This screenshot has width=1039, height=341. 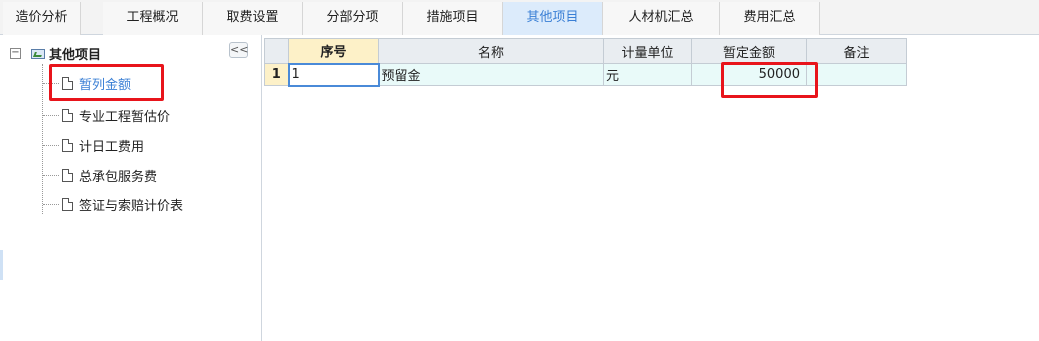 I want to click on tab-project-overview: 工程概况, so click(x=153, y=18).